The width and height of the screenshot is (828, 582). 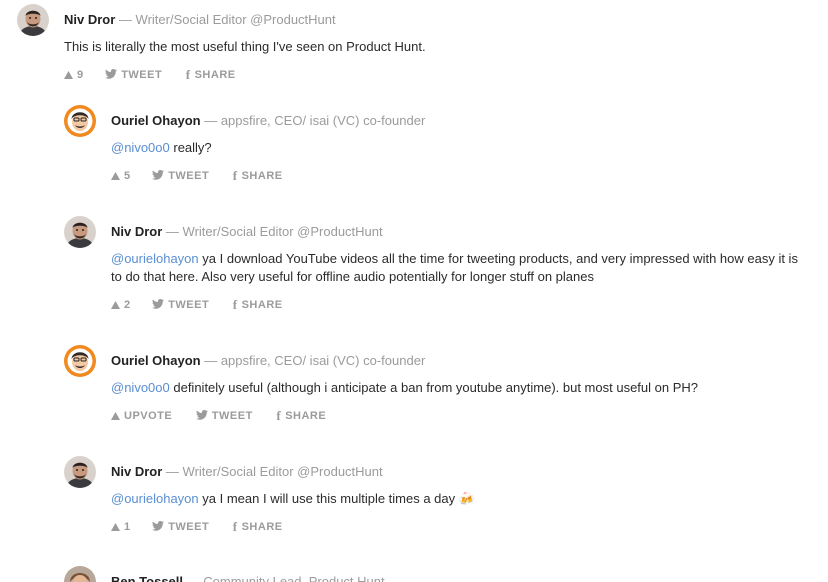 I want to click on ben-tossell-avatar-icon, so click(x=80, y=574).